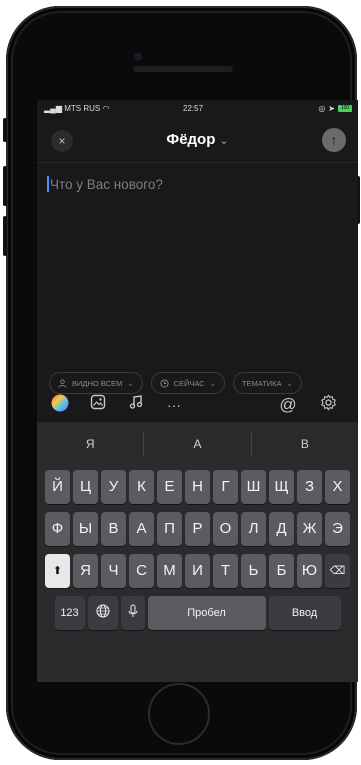 The image size is (361, 765). I want to click on keyboard-row-1: Й Ц У К Е Н Г Ш Щ З Х, so click(197, 487).